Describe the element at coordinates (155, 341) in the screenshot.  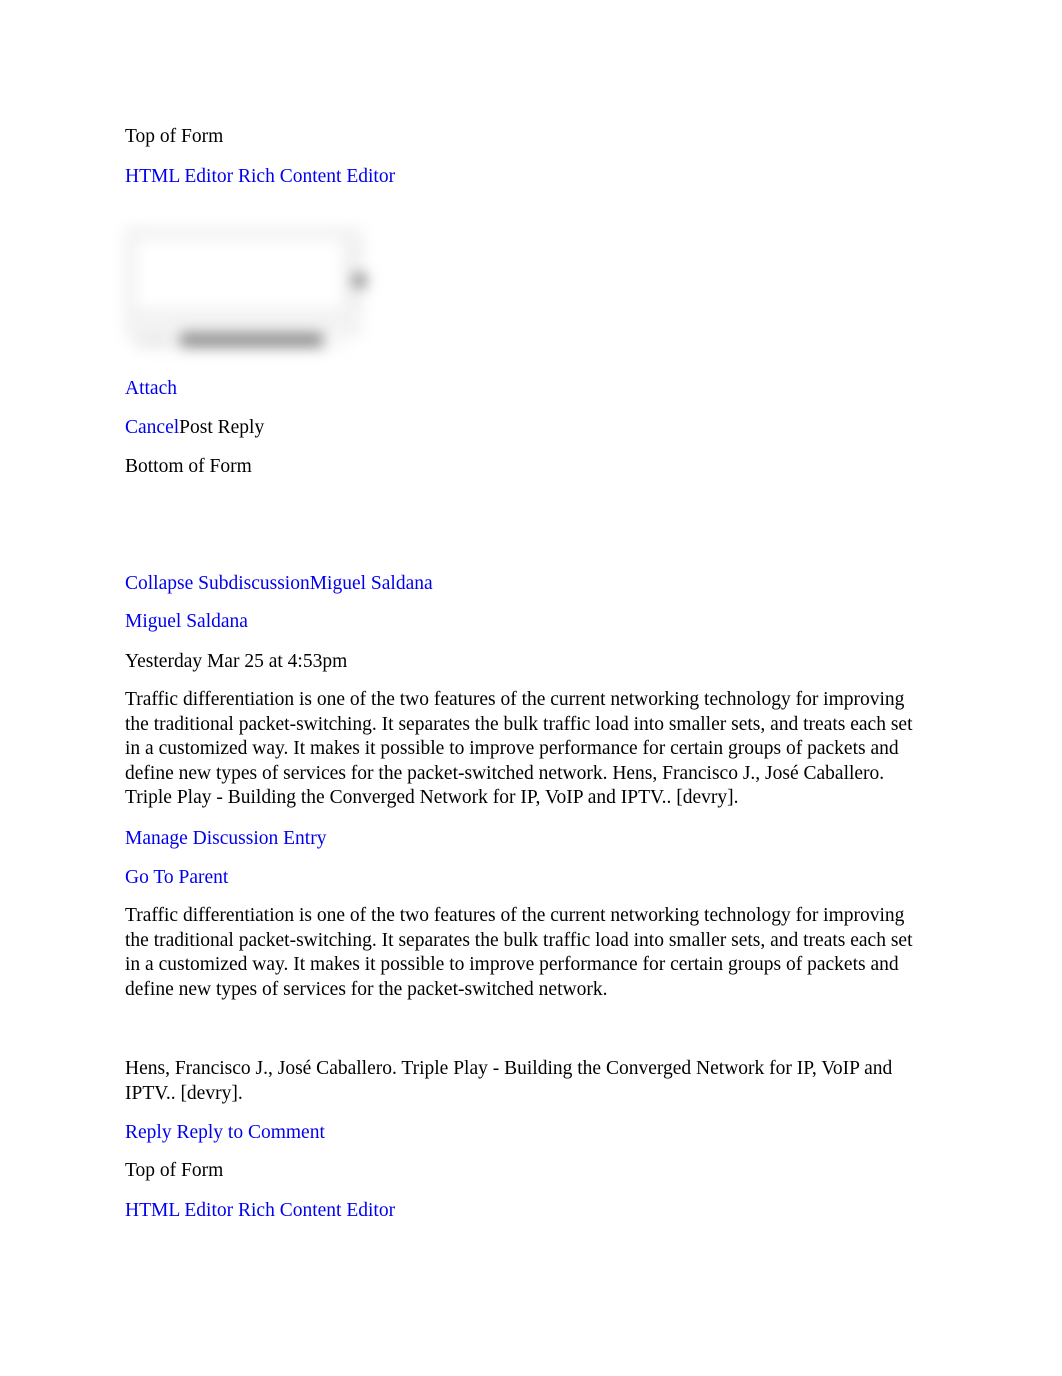
I see `editor-status-path` at that location.